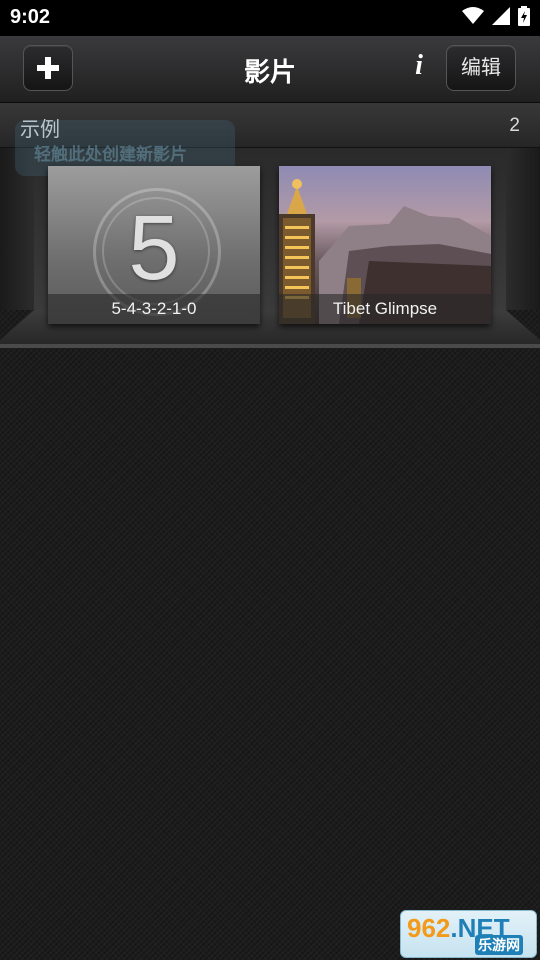 The height and width of the screenshot is (960, 540). I want to click on watermark-subtitle: 乐游网, so click(499, 945).